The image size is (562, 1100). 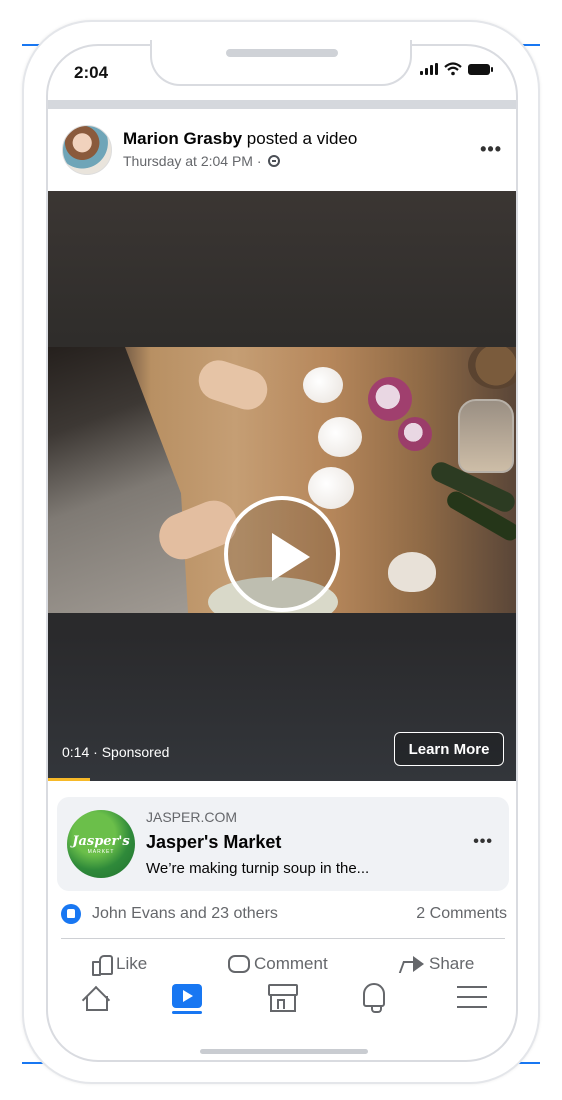 I want to click on divider, so click(x=283, y=938).